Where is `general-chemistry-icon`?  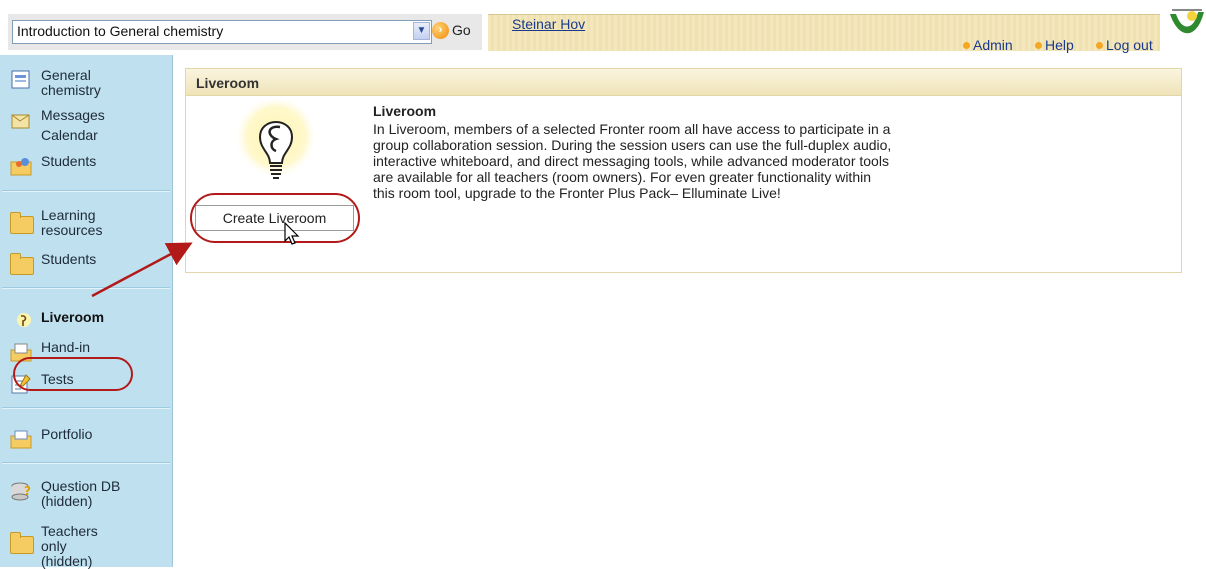 general-chemistry-icon is located at coordinates (20, 79).